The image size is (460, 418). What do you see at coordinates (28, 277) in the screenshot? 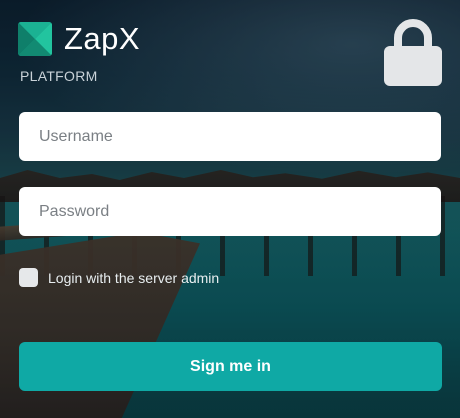
I see `server-admin-checkbox` at bounding box center [28, 277].